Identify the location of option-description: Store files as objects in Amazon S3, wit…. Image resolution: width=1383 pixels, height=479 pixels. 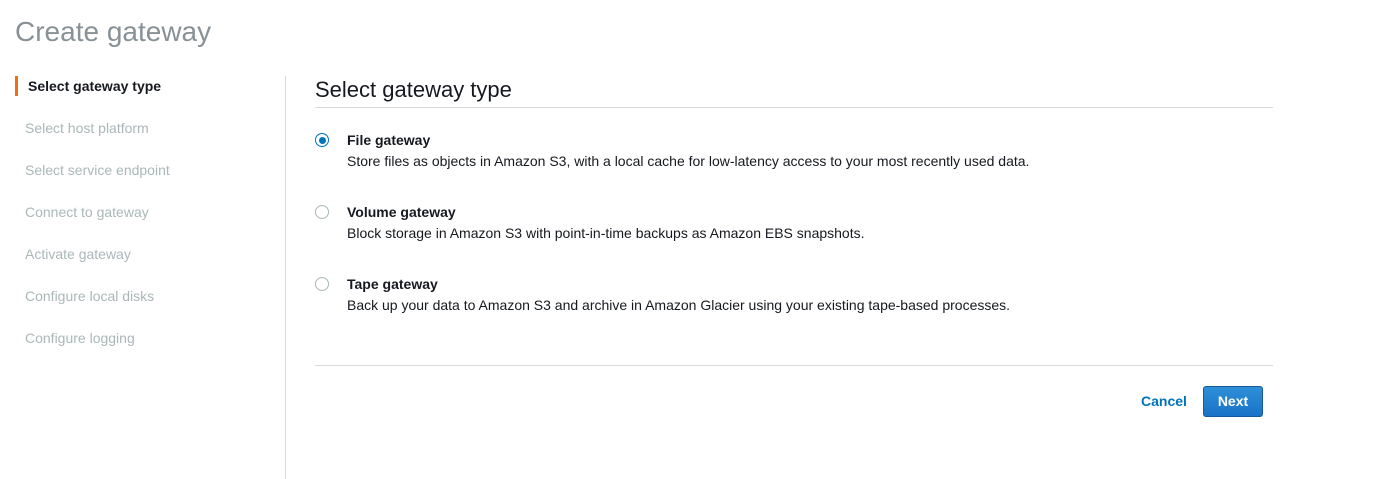
(688, 161).